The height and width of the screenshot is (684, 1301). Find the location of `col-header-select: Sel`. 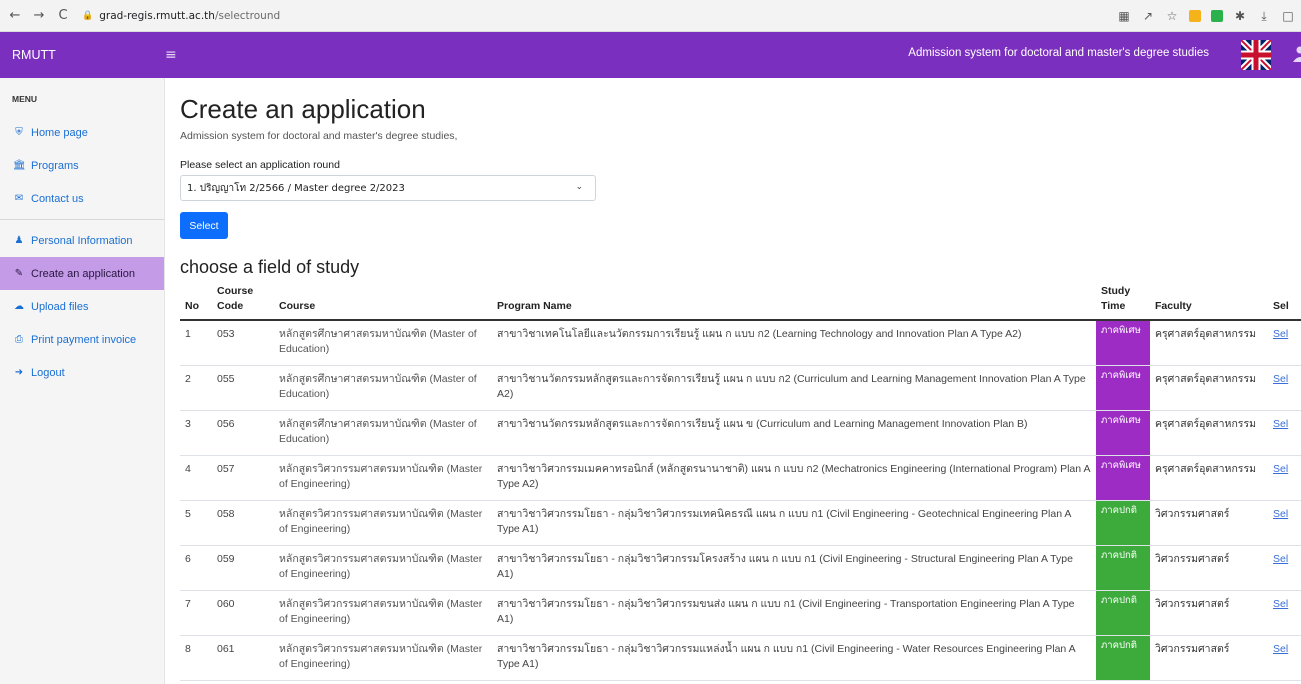

col-header-select: Sel is located at coordinates (1284, 301).